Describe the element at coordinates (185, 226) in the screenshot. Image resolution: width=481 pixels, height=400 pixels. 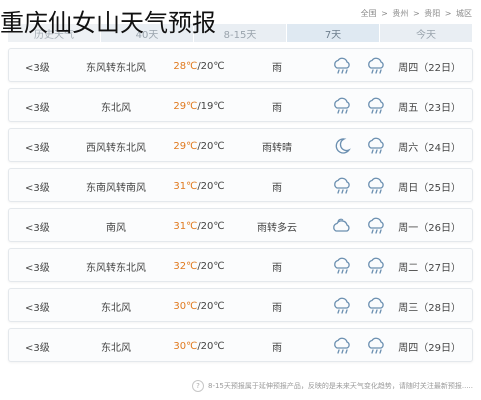
I see `temperature-high: 31℃` at that location.